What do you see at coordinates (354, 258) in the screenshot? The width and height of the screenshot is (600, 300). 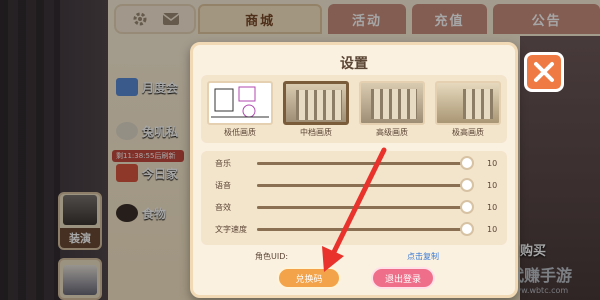 I see `uid-row: 角色UID: 点击复制` at bounding box center [354, 258].